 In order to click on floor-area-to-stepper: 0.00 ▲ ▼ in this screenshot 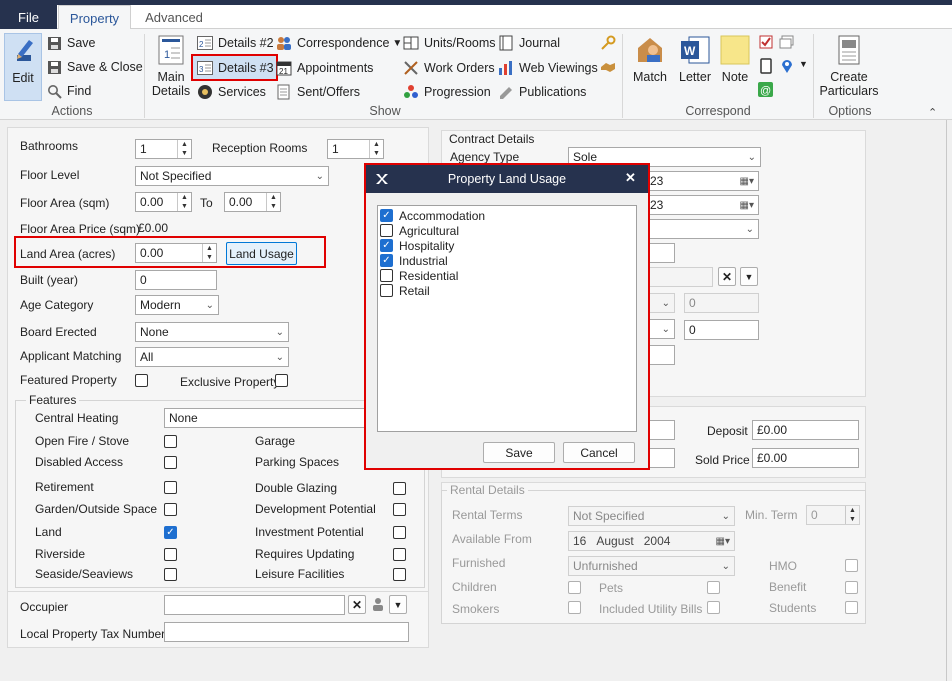, I will do `click(252, 202)`.